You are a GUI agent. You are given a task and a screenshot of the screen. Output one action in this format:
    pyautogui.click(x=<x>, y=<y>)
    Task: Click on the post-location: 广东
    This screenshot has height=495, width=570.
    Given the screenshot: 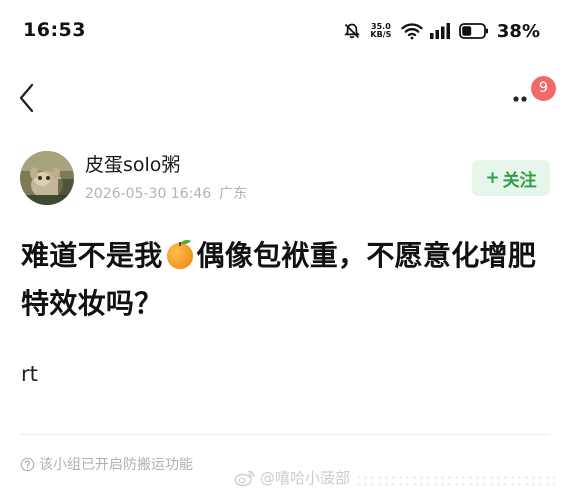 What is the action you would take?
    pyautogui.click(x=233, y=194)
    